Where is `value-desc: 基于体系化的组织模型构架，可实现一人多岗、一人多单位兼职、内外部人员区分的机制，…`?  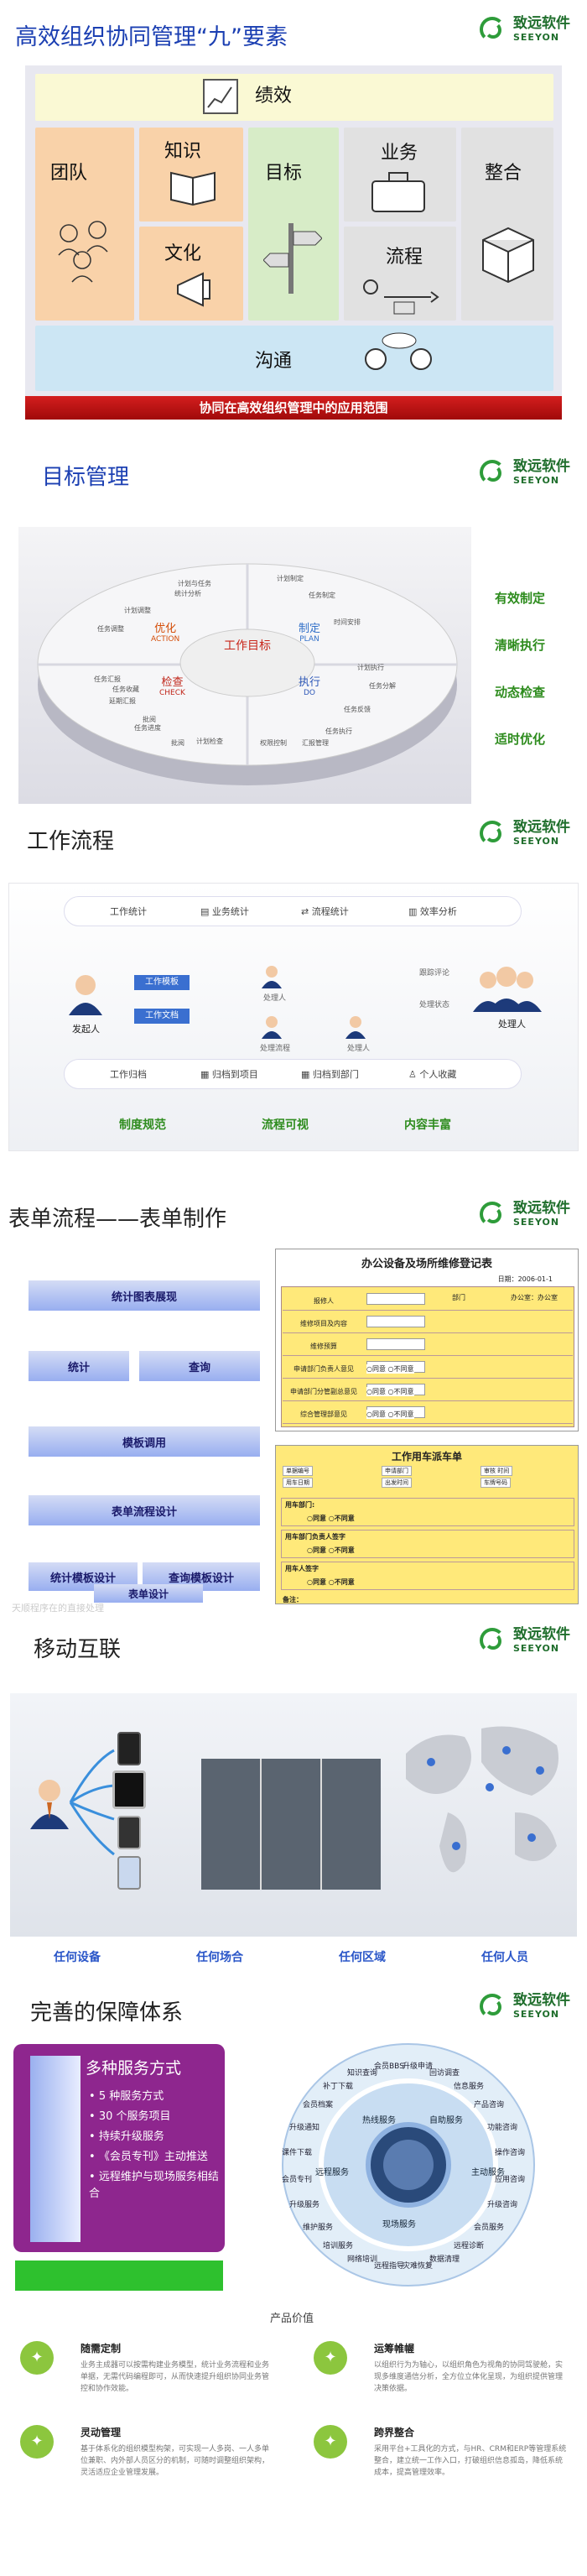 value-desc: 基于体系化的组织模型构架，可实现一人多岗、一人多单位兼职、内外部人员区分的机制，… is located at coordinates (175, 2461).